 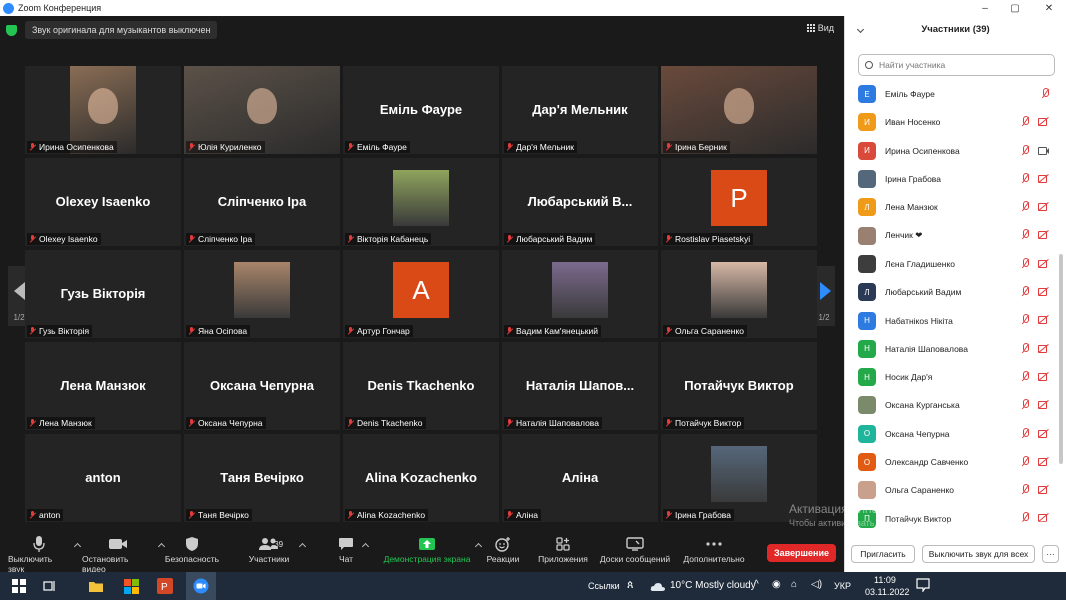 What do you see at coordinates (533, 8) in the screenshot?
I see `title-bar: Zoom Конференция – ▢ ✕` at bounding box center [533, 8].